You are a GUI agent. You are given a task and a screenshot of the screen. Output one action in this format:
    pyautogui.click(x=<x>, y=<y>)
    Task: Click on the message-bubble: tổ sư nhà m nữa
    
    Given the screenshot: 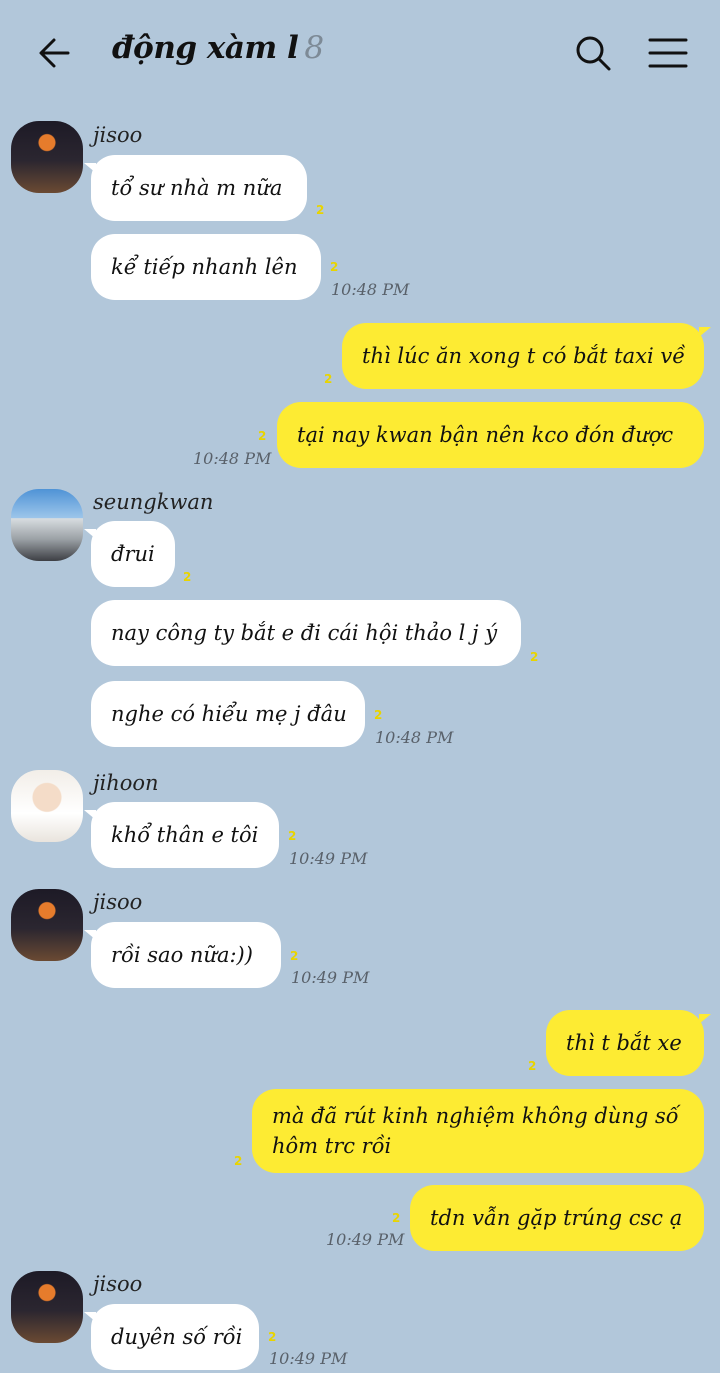 What is the action you would take?
    pyautogui.click(x=195, y=188)
    